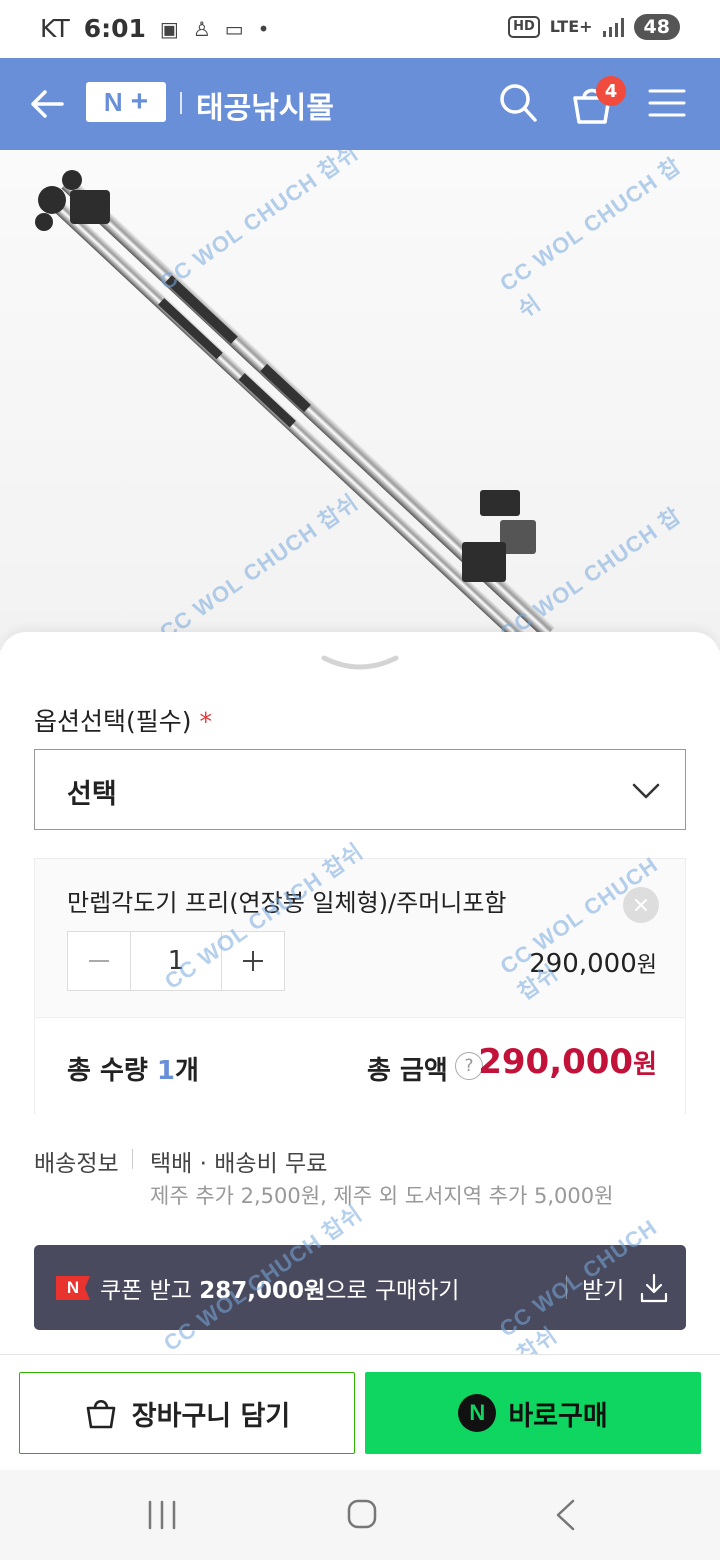  What do you see at coordinates (360, 104) in the screenshot?
I see `app-header: N + 태공낚시몰 4` at bounding box center [360, 104].